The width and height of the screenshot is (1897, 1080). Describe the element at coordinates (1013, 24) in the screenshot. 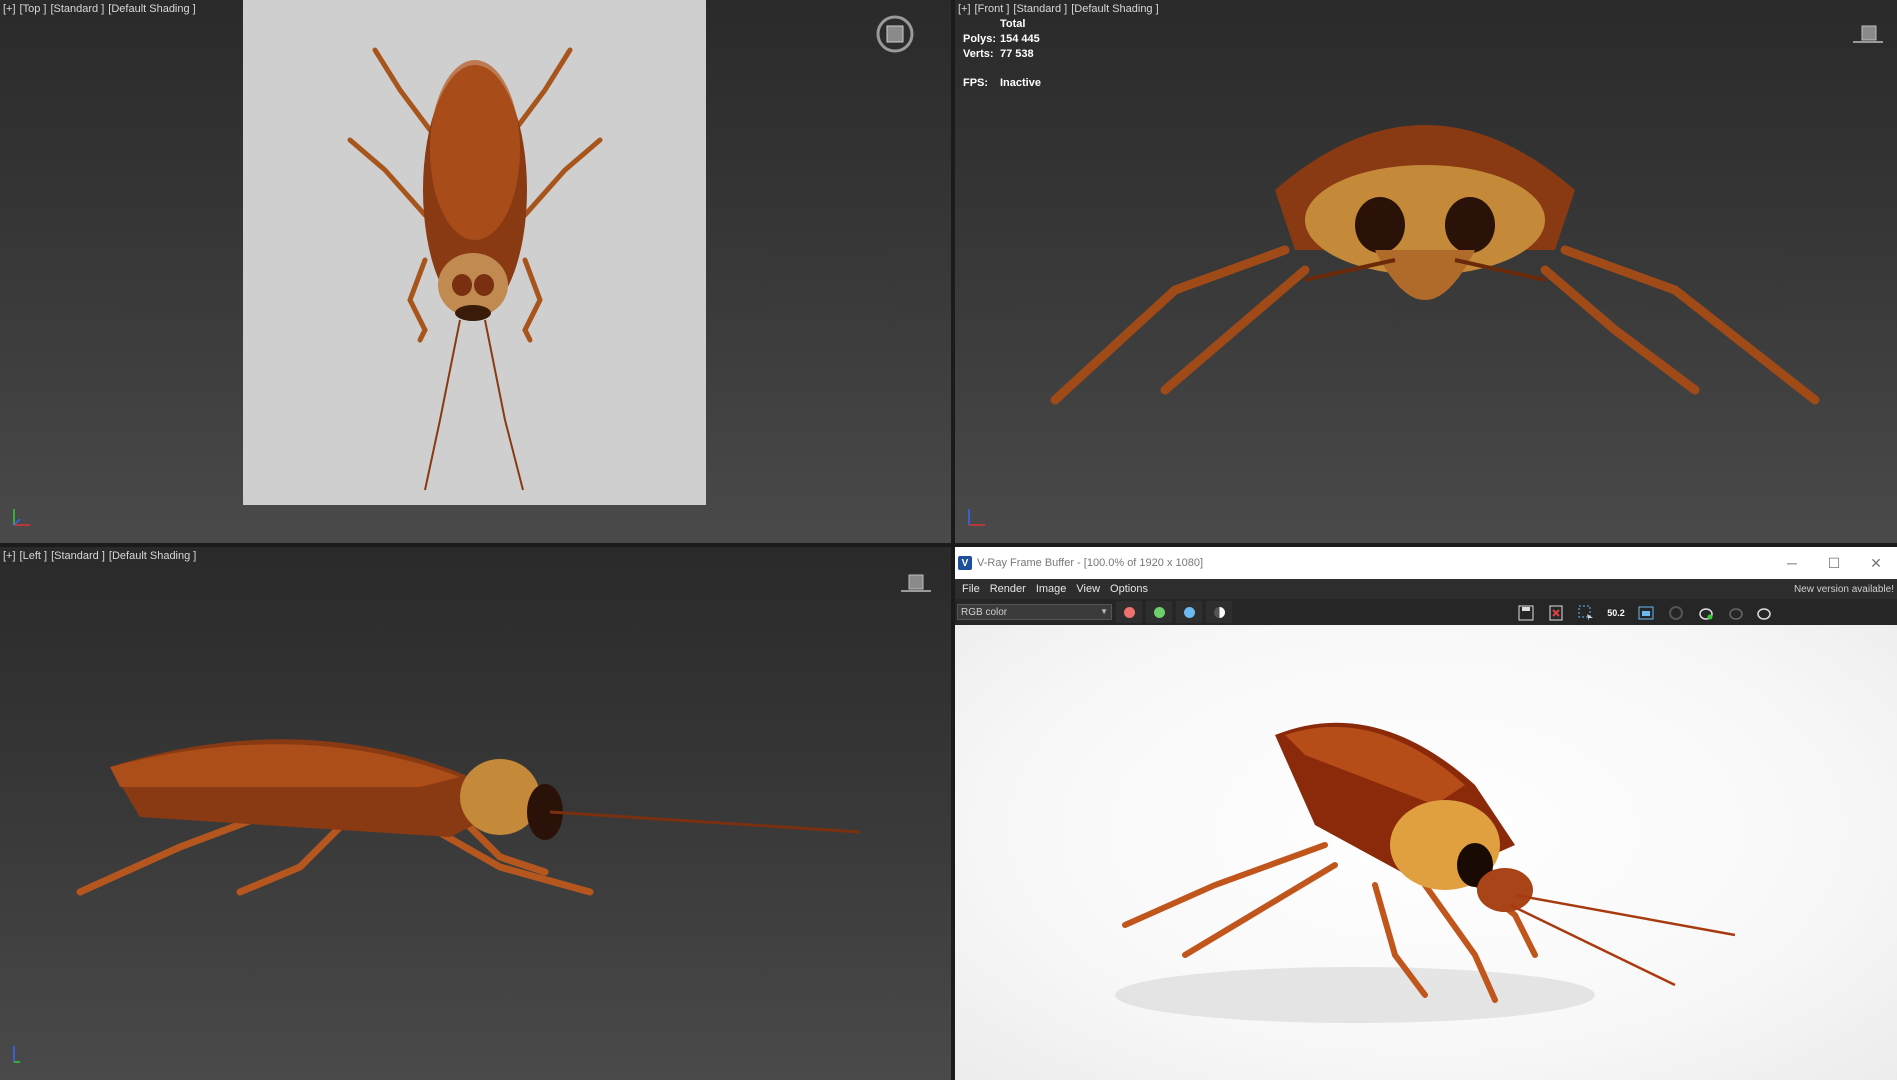

I see `stats-total-label: Total` at that location.